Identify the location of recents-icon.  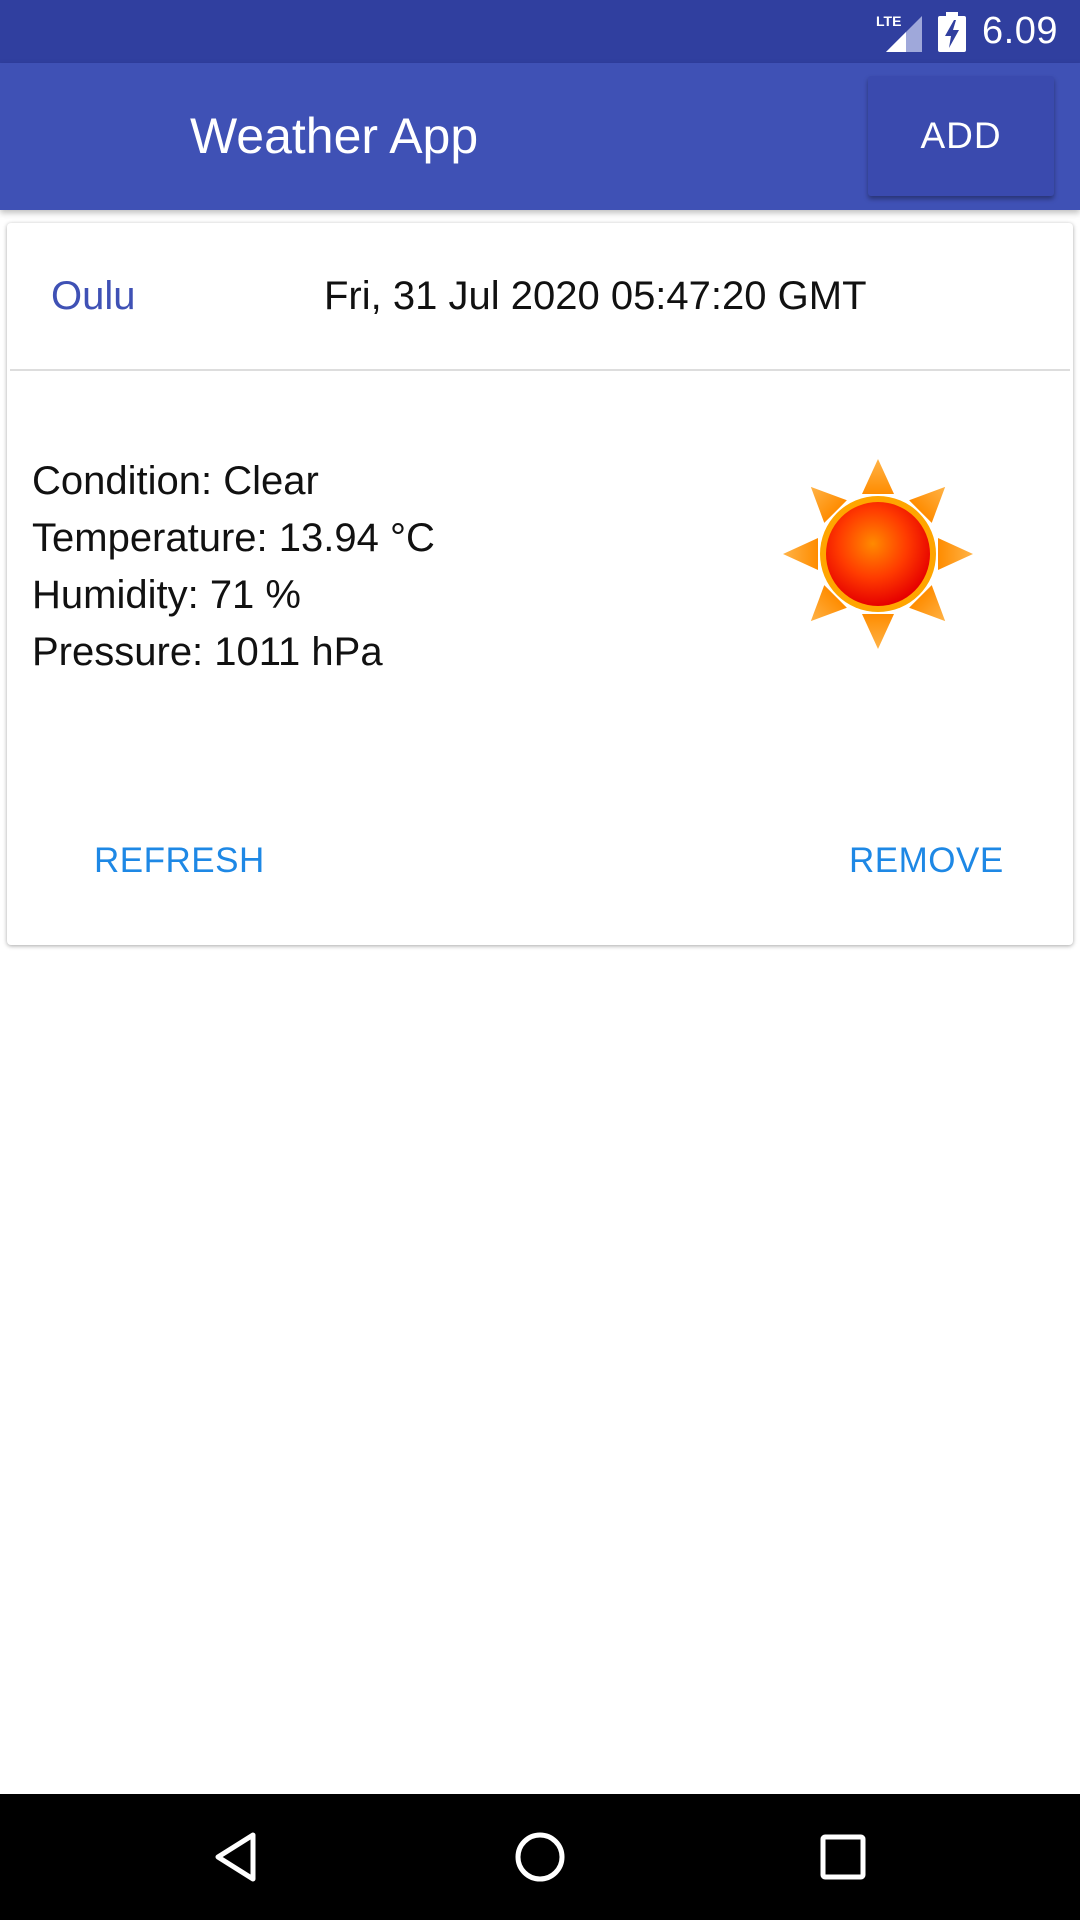
(843, 1857).